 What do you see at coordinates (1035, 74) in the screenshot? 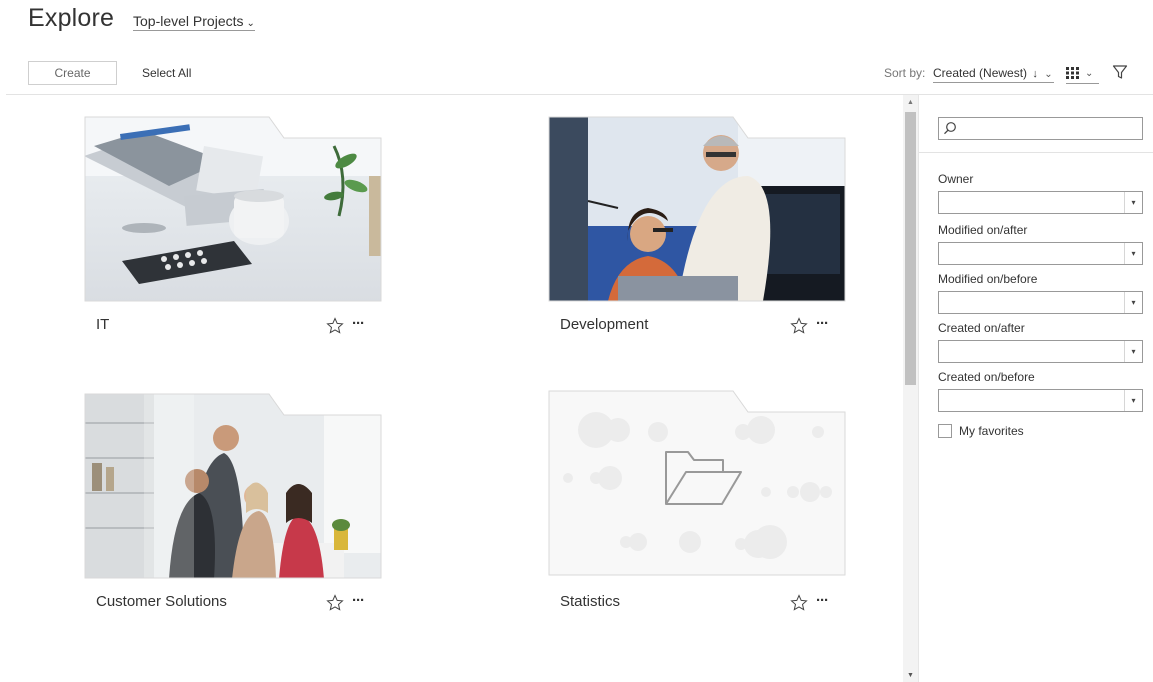
I see `sort-direction-icon: ↓` at bounding box center [1035, 74].